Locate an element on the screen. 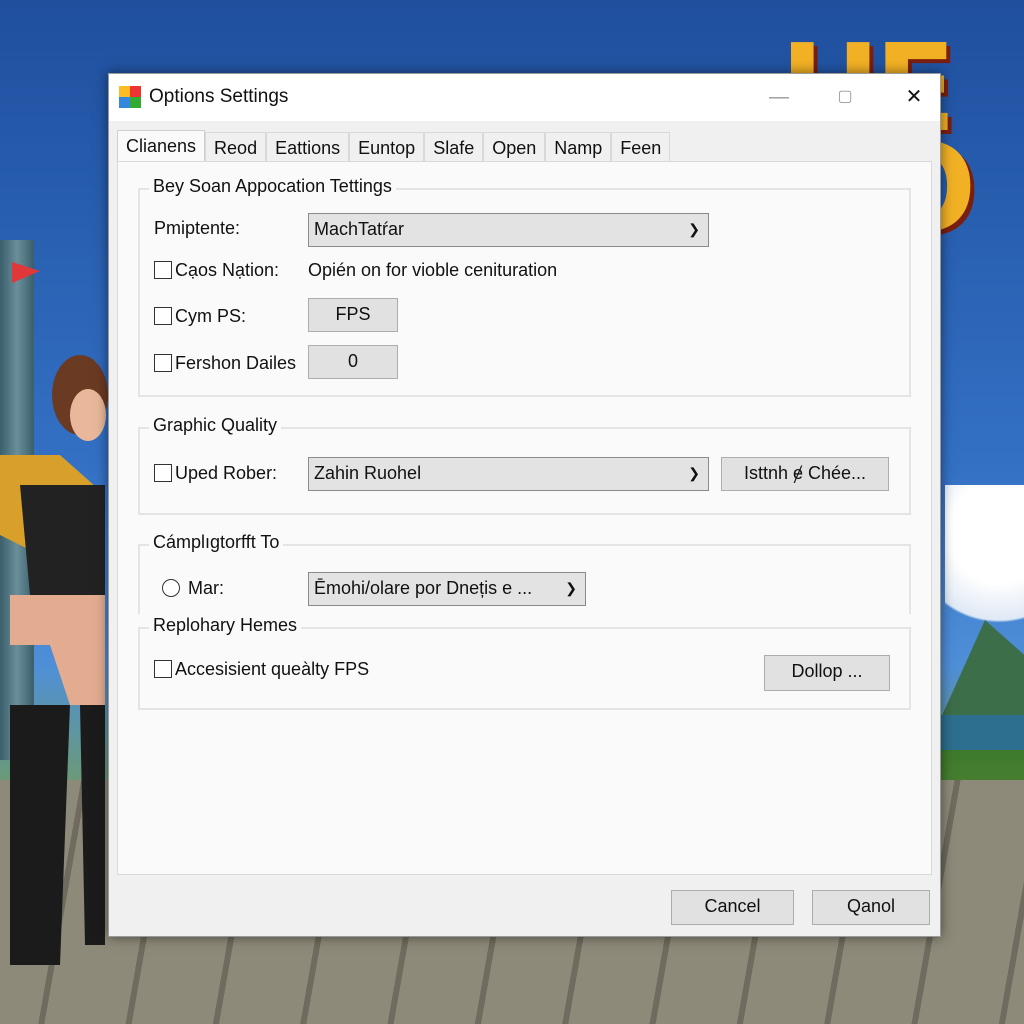  ok-button: Qanol is located at coordinates (871, 907).